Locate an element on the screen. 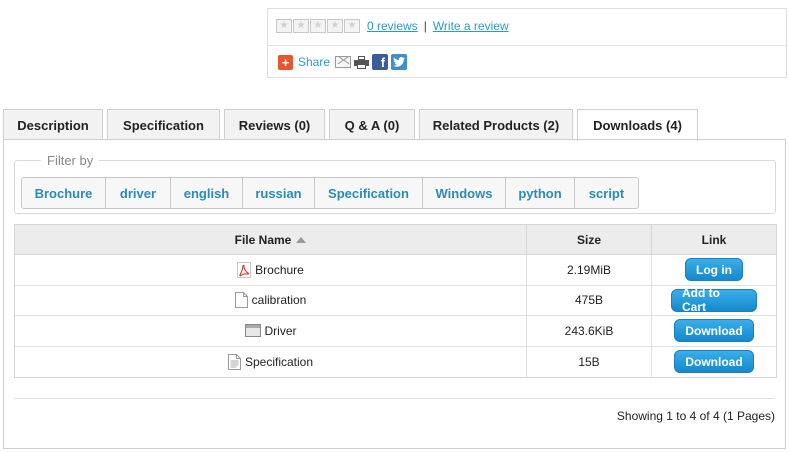 The image size is (789, 452). file-name: Brochure is located at coordinates (279, 270).